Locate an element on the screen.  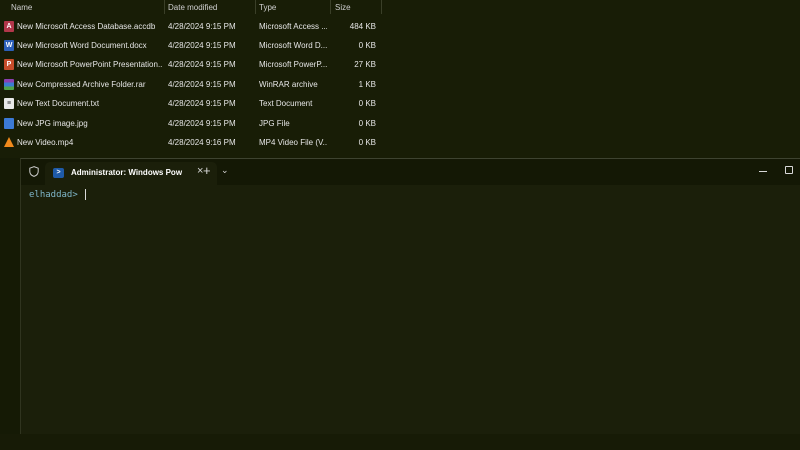
powershell-icon: > is located at coordinates (58, 173).